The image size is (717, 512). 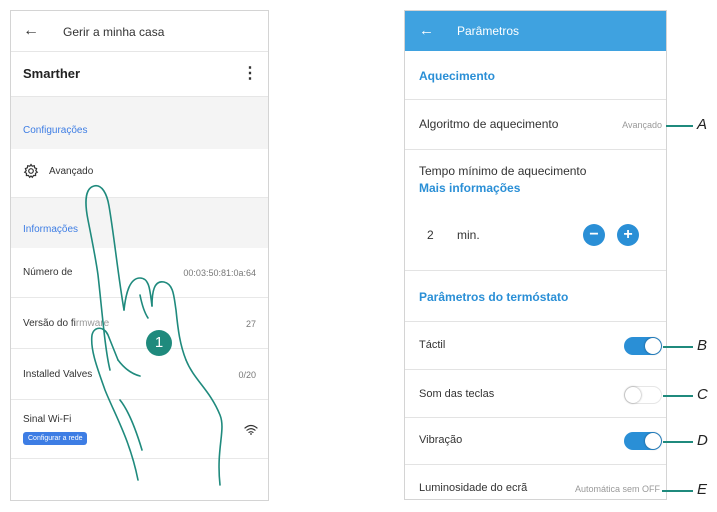 What do you see at coordinates (250, 324) in the screenshot?
I see `row-value: 27` at bounding box center [250, 324].